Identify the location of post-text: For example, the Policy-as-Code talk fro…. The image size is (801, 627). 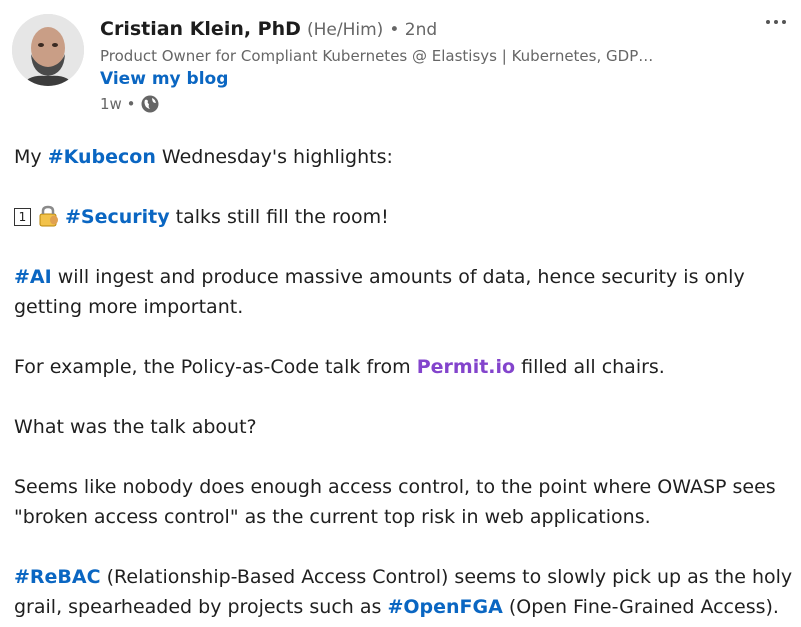
(215, 367).